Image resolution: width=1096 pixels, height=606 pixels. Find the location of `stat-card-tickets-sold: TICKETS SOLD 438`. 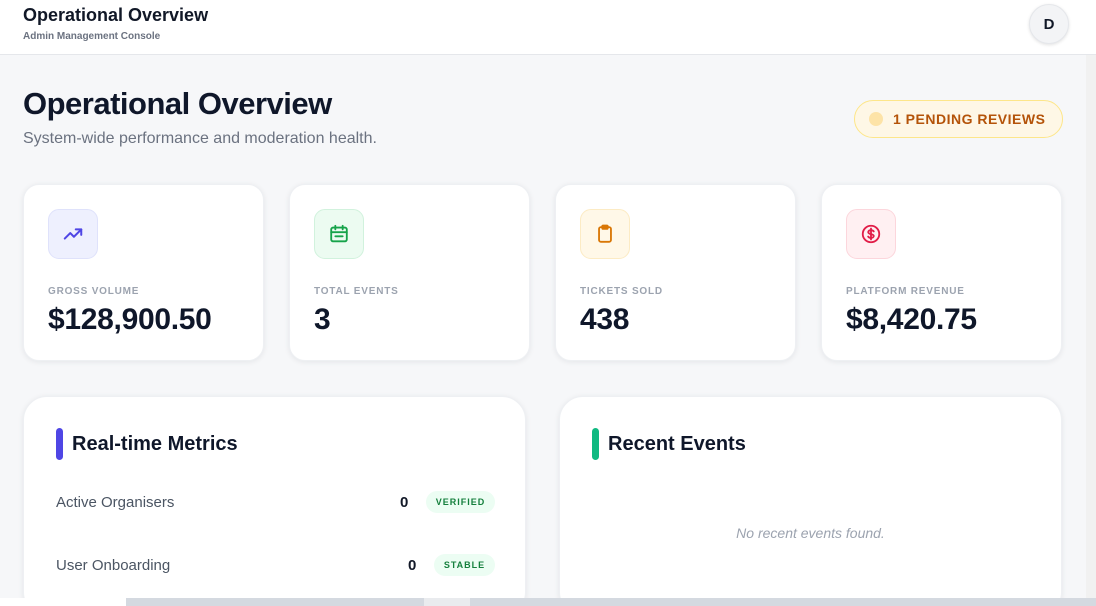

stat-card-tickets-sold: TICKETS SOLD 438 is located at coordinates (675, 272).